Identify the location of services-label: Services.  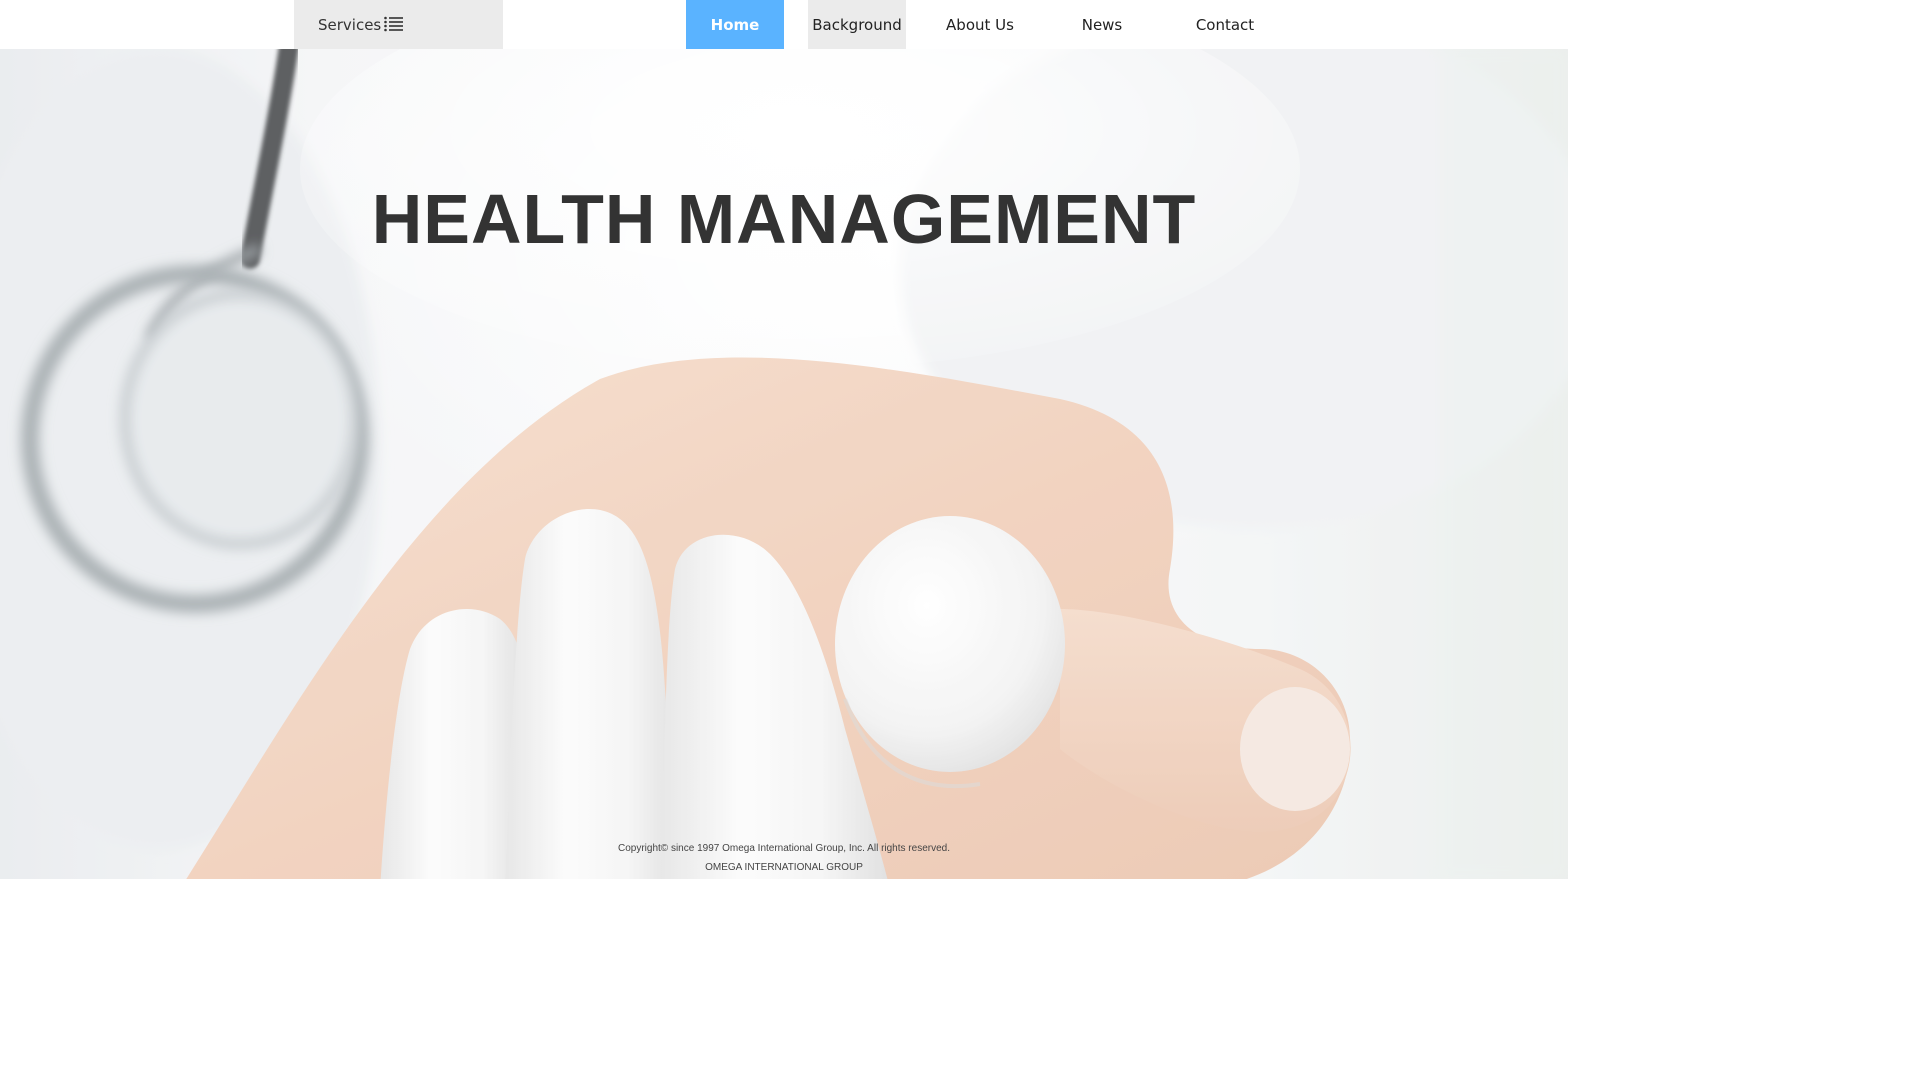
(350, 25).